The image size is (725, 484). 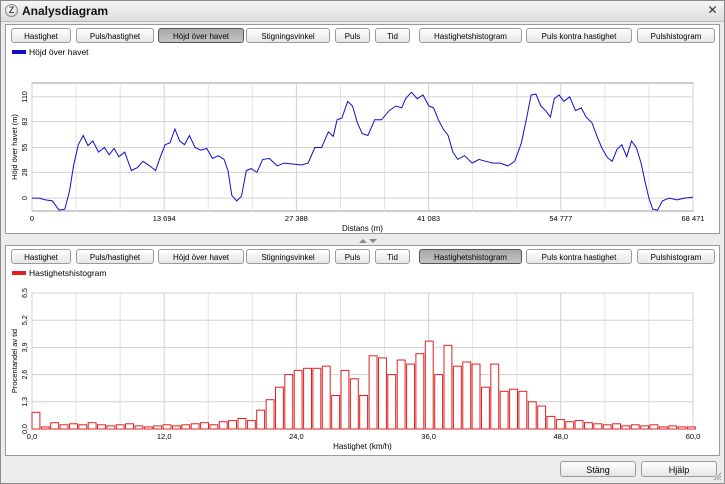 What do you see at coordinates (362, 228) in the screenshot?
I see `elevation-x-axis-label: Distans (m)` at bounding box center [362, 228].